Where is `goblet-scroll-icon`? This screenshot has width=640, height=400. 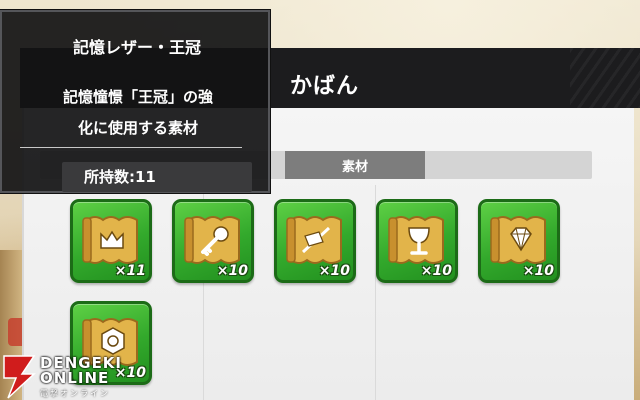 goblet-scroll-icon is located at coordinates (416, 240).